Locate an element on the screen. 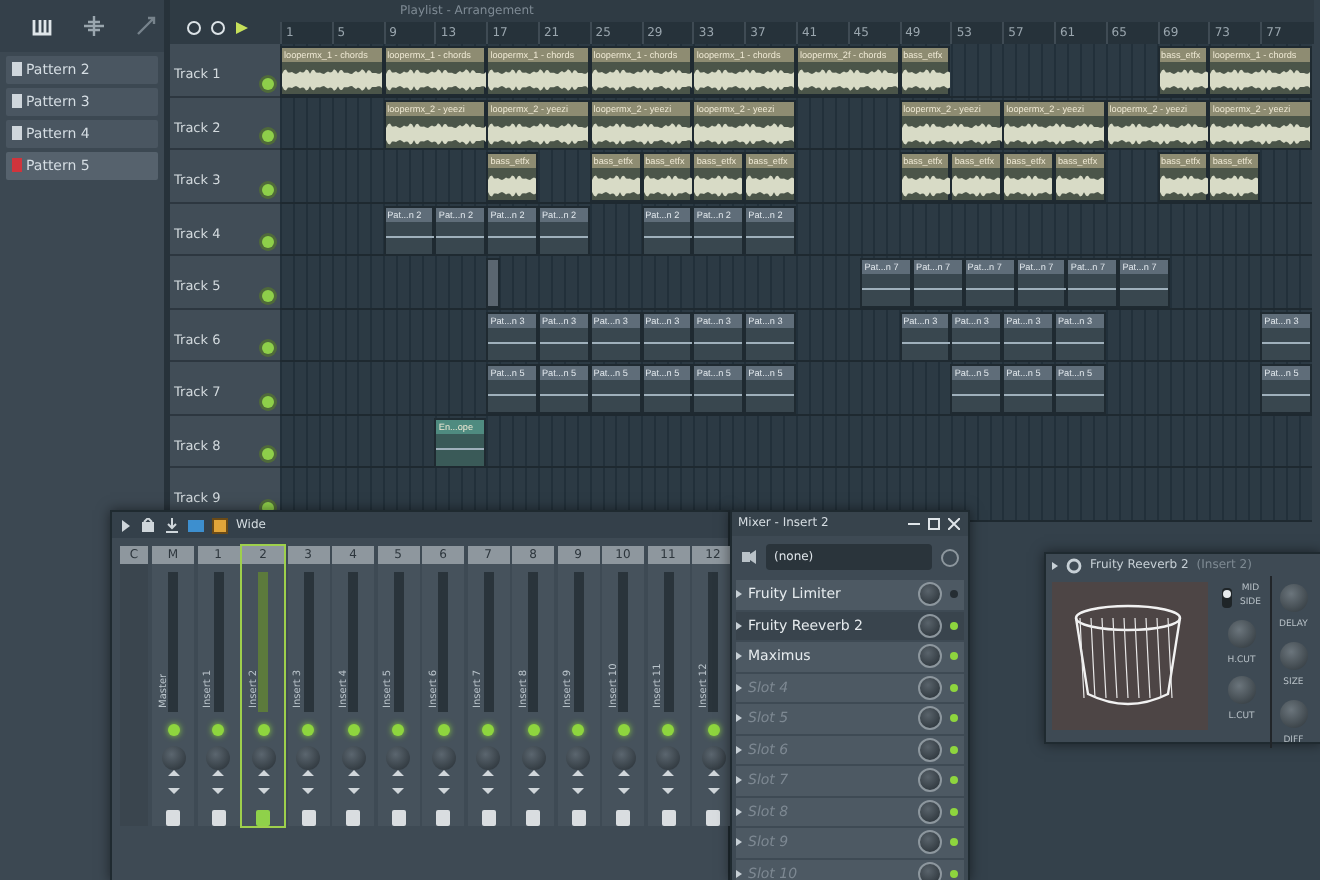  maximize-icon is located at coordinates (934, 524).